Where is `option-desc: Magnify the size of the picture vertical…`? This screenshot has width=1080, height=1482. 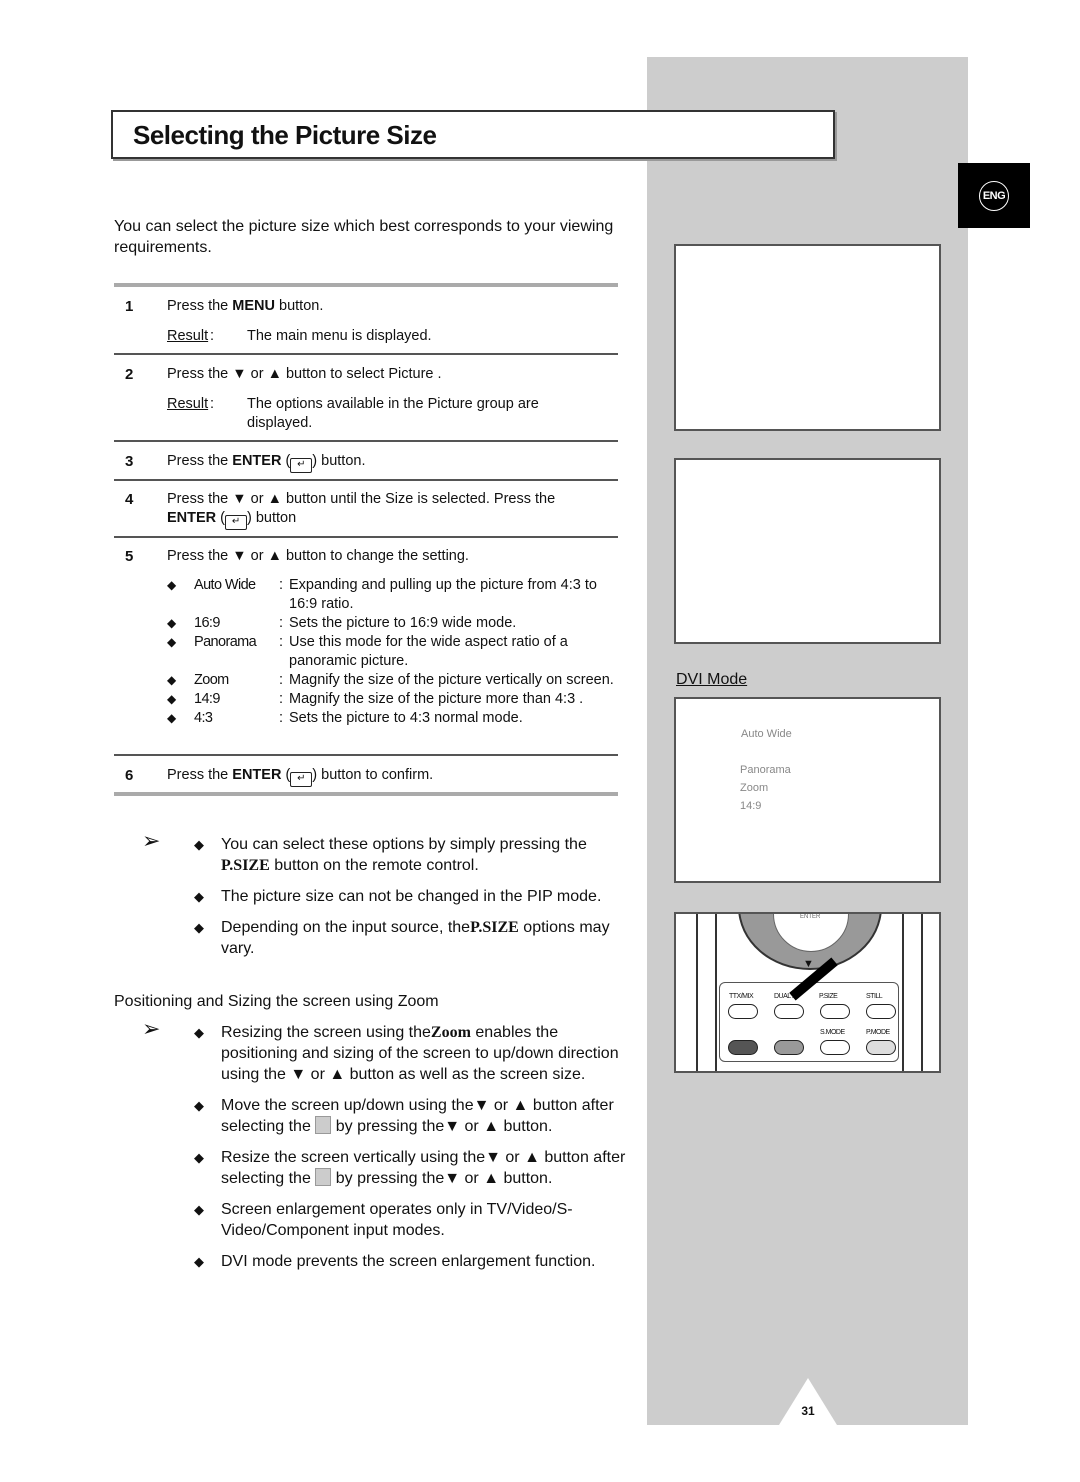
option-desc: Magnify the size of the picture vertical… is located at coordinates (451, 680).